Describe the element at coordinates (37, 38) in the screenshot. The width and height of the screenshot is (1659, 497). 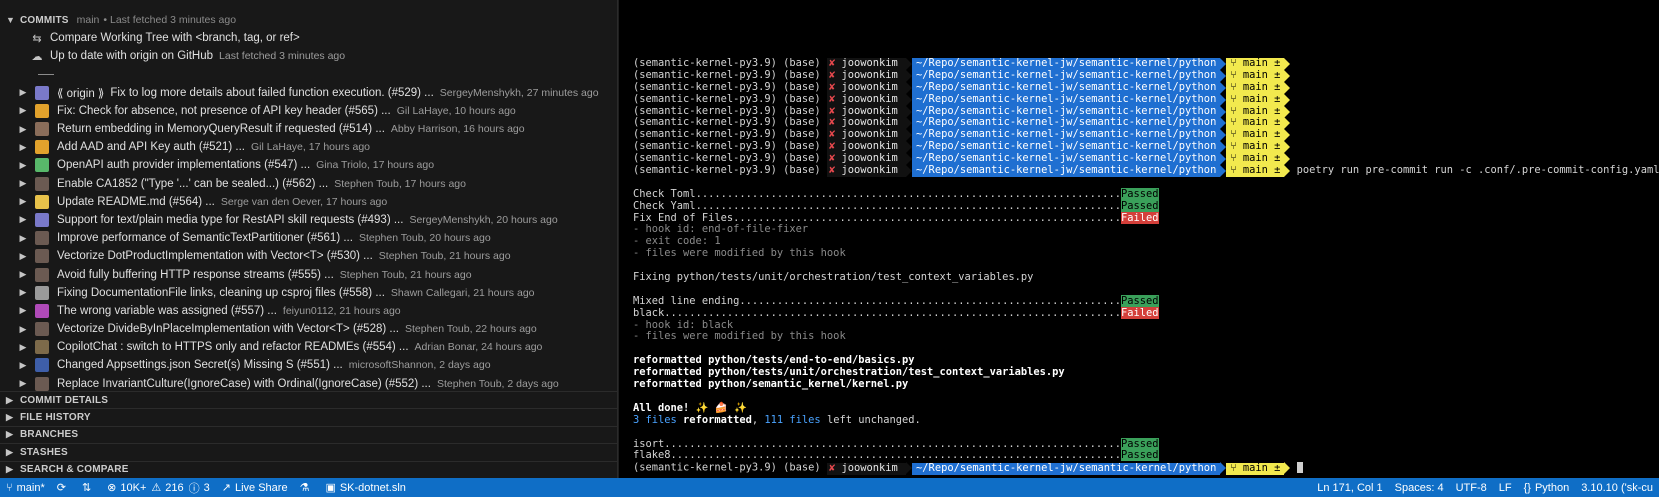
I see `compare-icon: ⇆` at that location.